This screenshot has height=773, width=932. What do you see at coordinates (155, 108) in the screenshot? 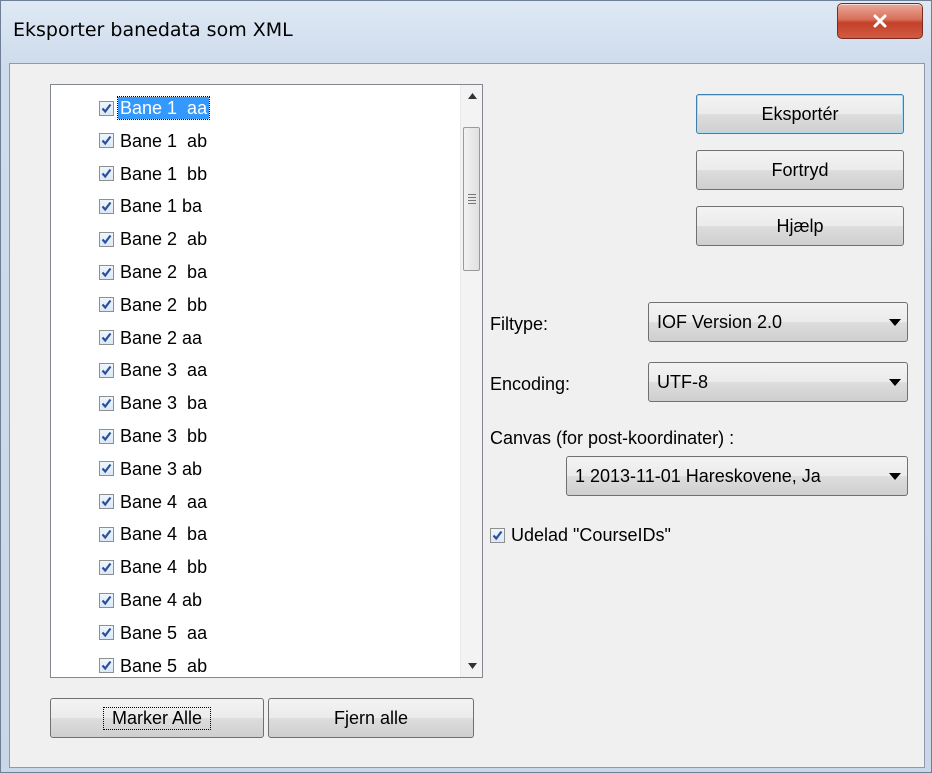
I see `course-list-item: Bane 1 aa` at bounding box center [155, 108].